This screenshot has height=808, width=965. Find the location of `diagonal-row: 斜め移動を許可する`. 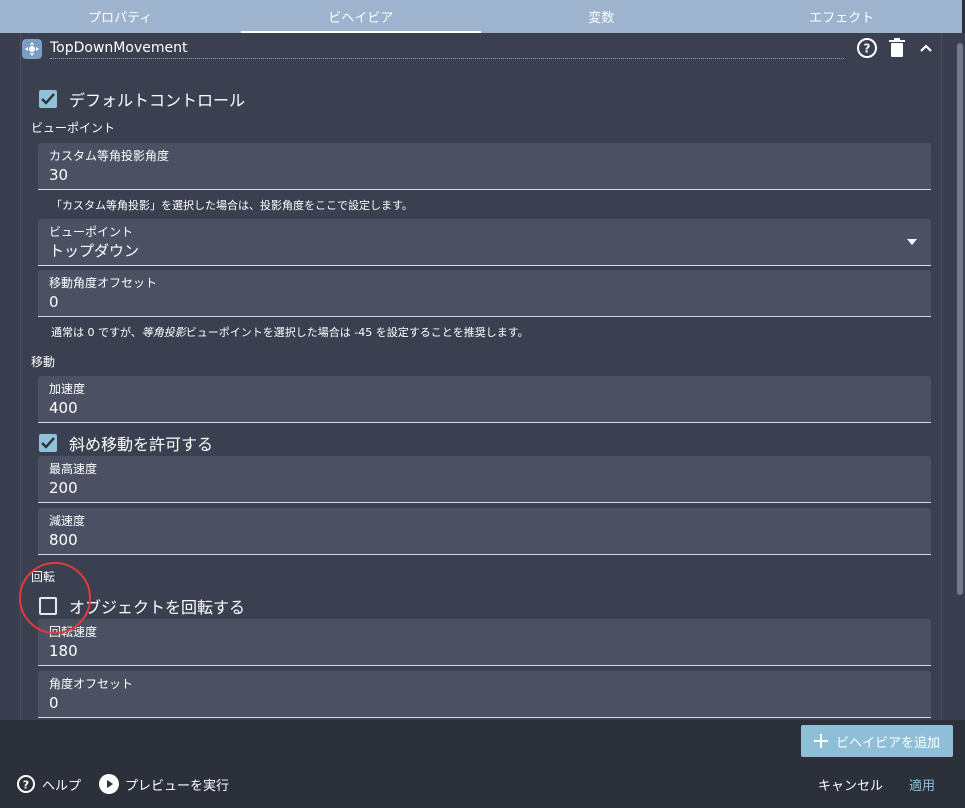

diagonal-row: 斜め移動を許可する is located at coordinates (126, 443).